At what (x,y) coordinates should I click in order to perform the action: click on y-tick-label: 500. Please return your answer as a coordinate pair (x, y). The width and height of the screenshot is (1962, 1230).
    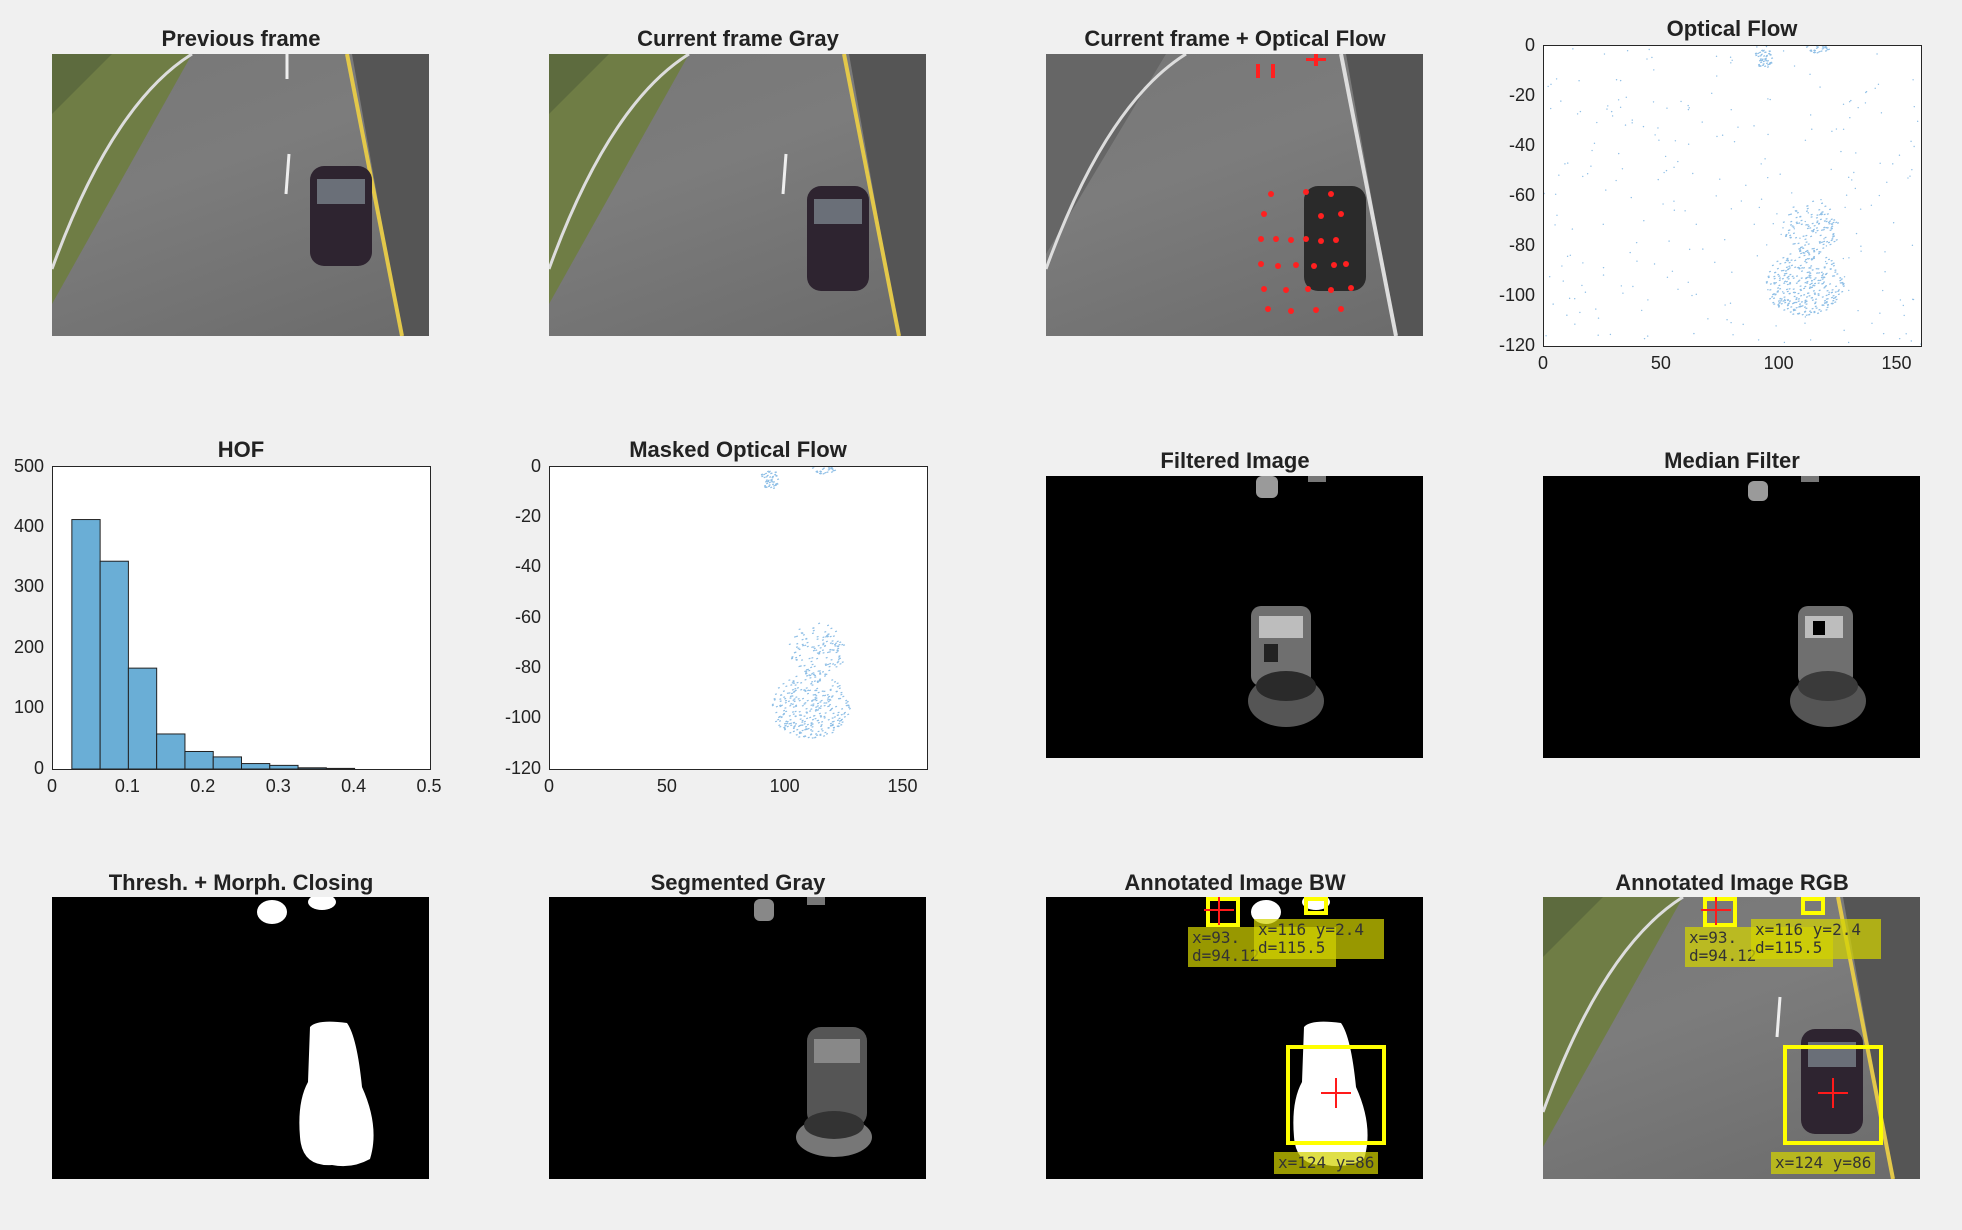
    Looking at the image, I should click on (29, 465).